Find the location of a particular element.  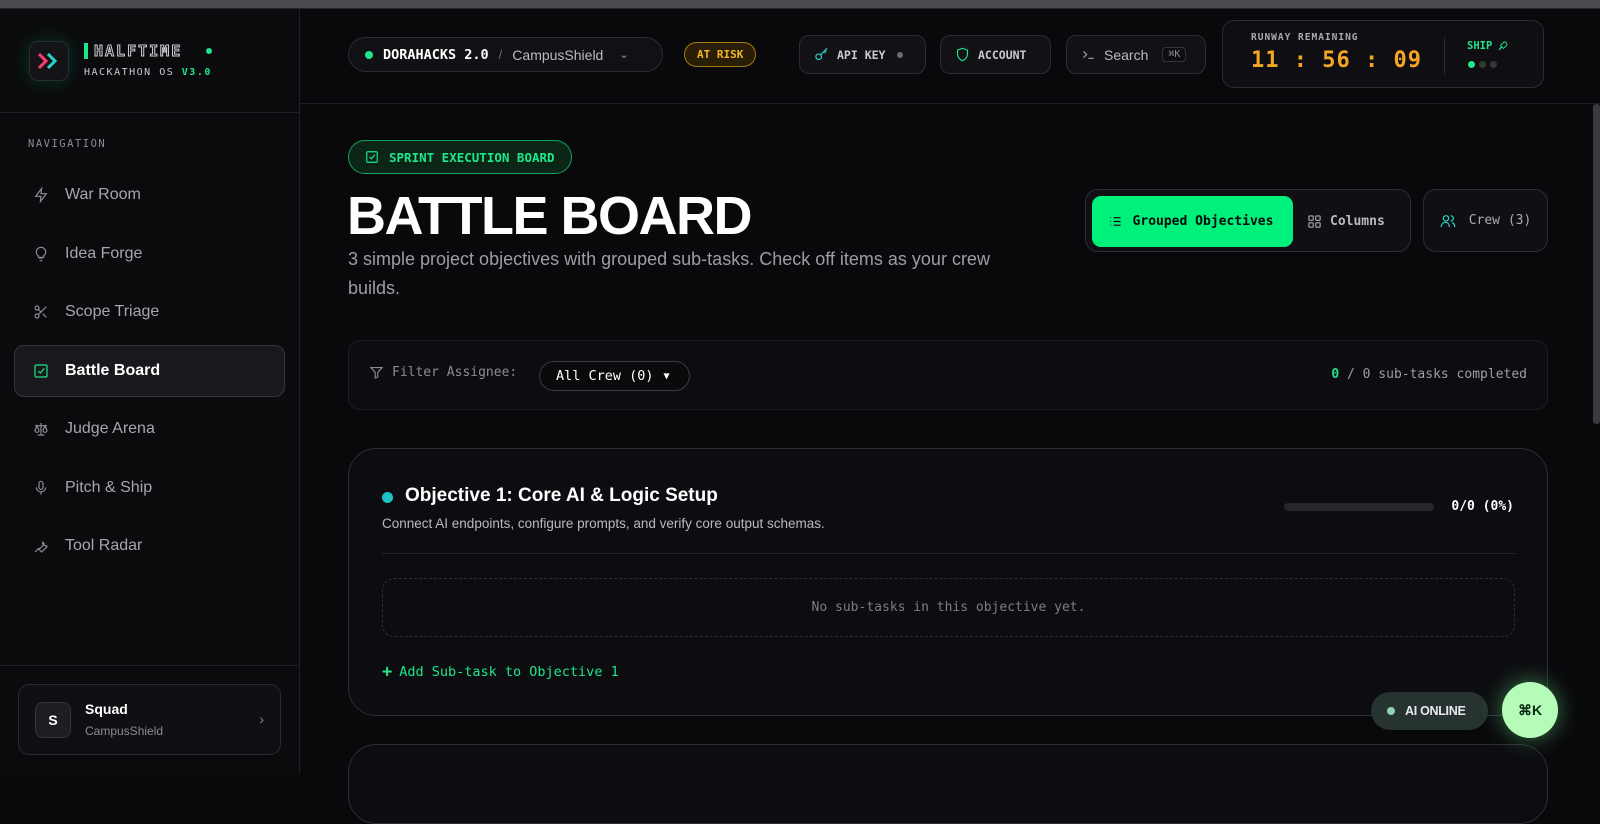

squad-card: S Squad CampusShield › is located at coordinates (149, 719).